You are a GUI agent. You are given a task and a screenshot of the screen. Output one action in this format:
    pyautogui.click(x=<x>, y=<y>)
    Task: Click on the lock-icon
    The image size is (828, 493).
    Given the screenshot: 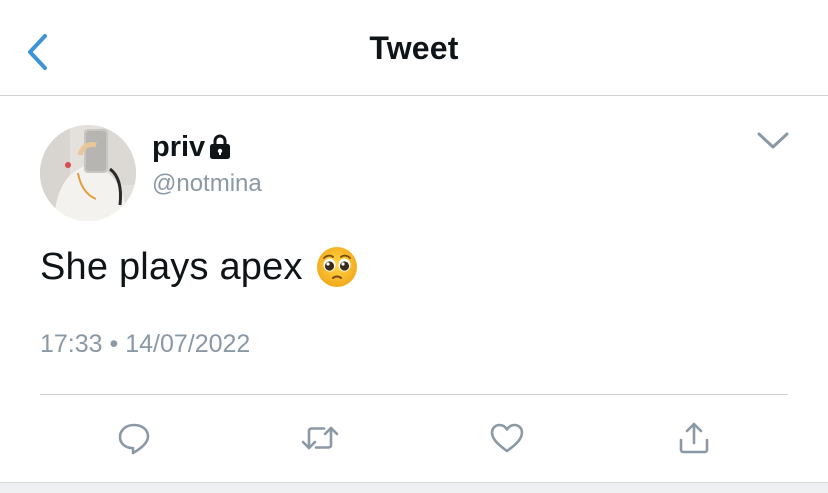 What is the action you would take?
    pyautogui.click(x=220, y=146)
    